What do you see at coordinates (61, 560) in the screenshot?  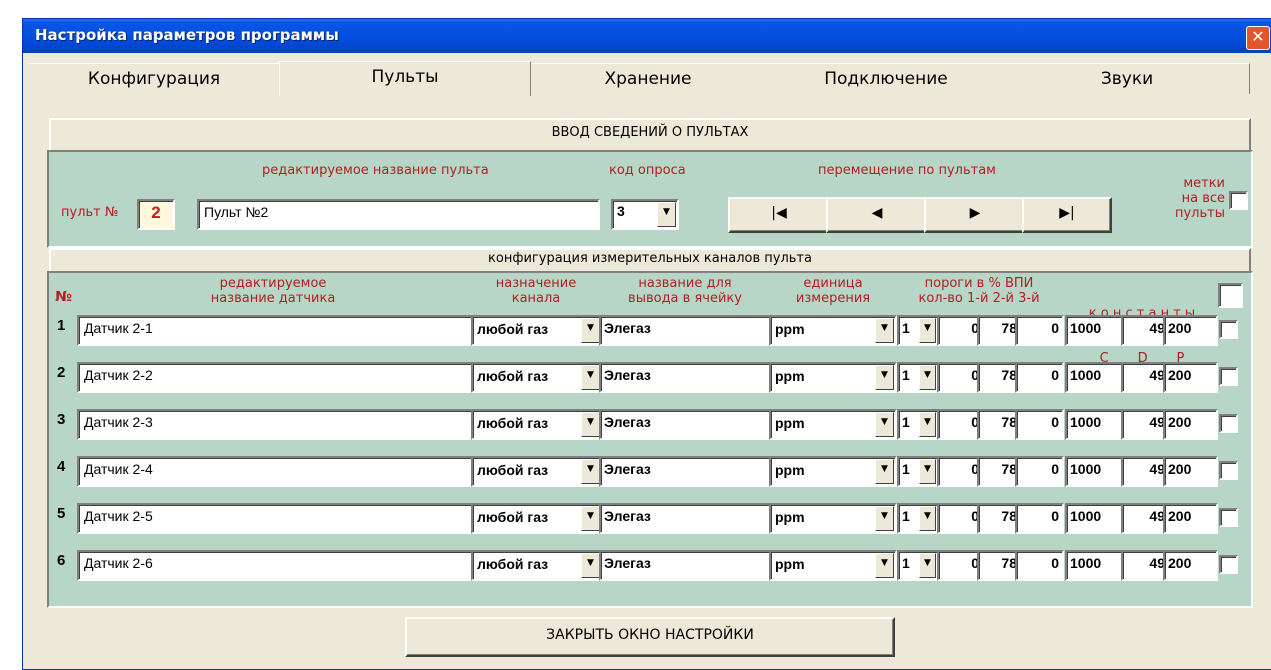 I see `row-number: 6` at bounding box center [61, 560].